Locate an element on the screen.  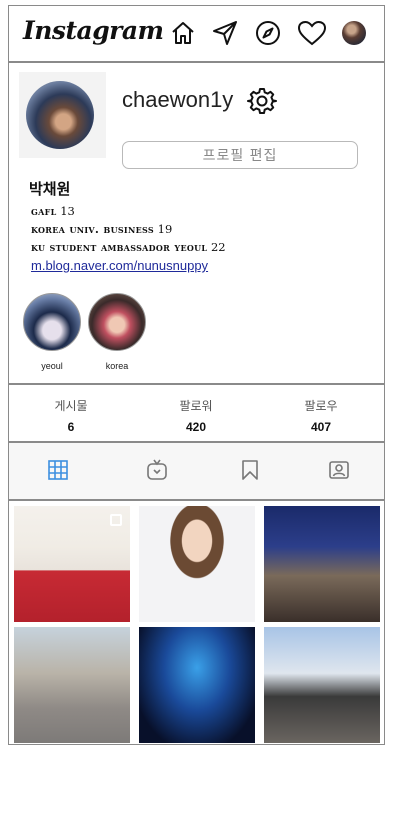
bio-line: korea univ. business 19 is located at coordinates (102, 229).